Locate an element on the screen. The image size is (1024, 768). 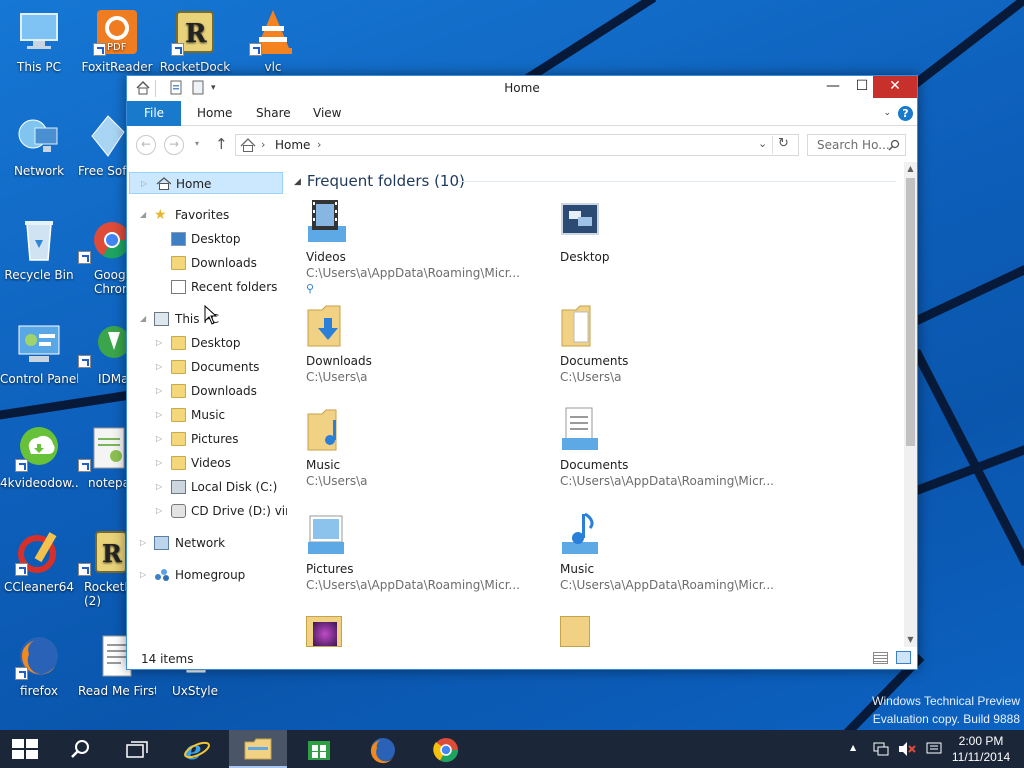
close-button: ✕ is located at coordinates (895, 87).